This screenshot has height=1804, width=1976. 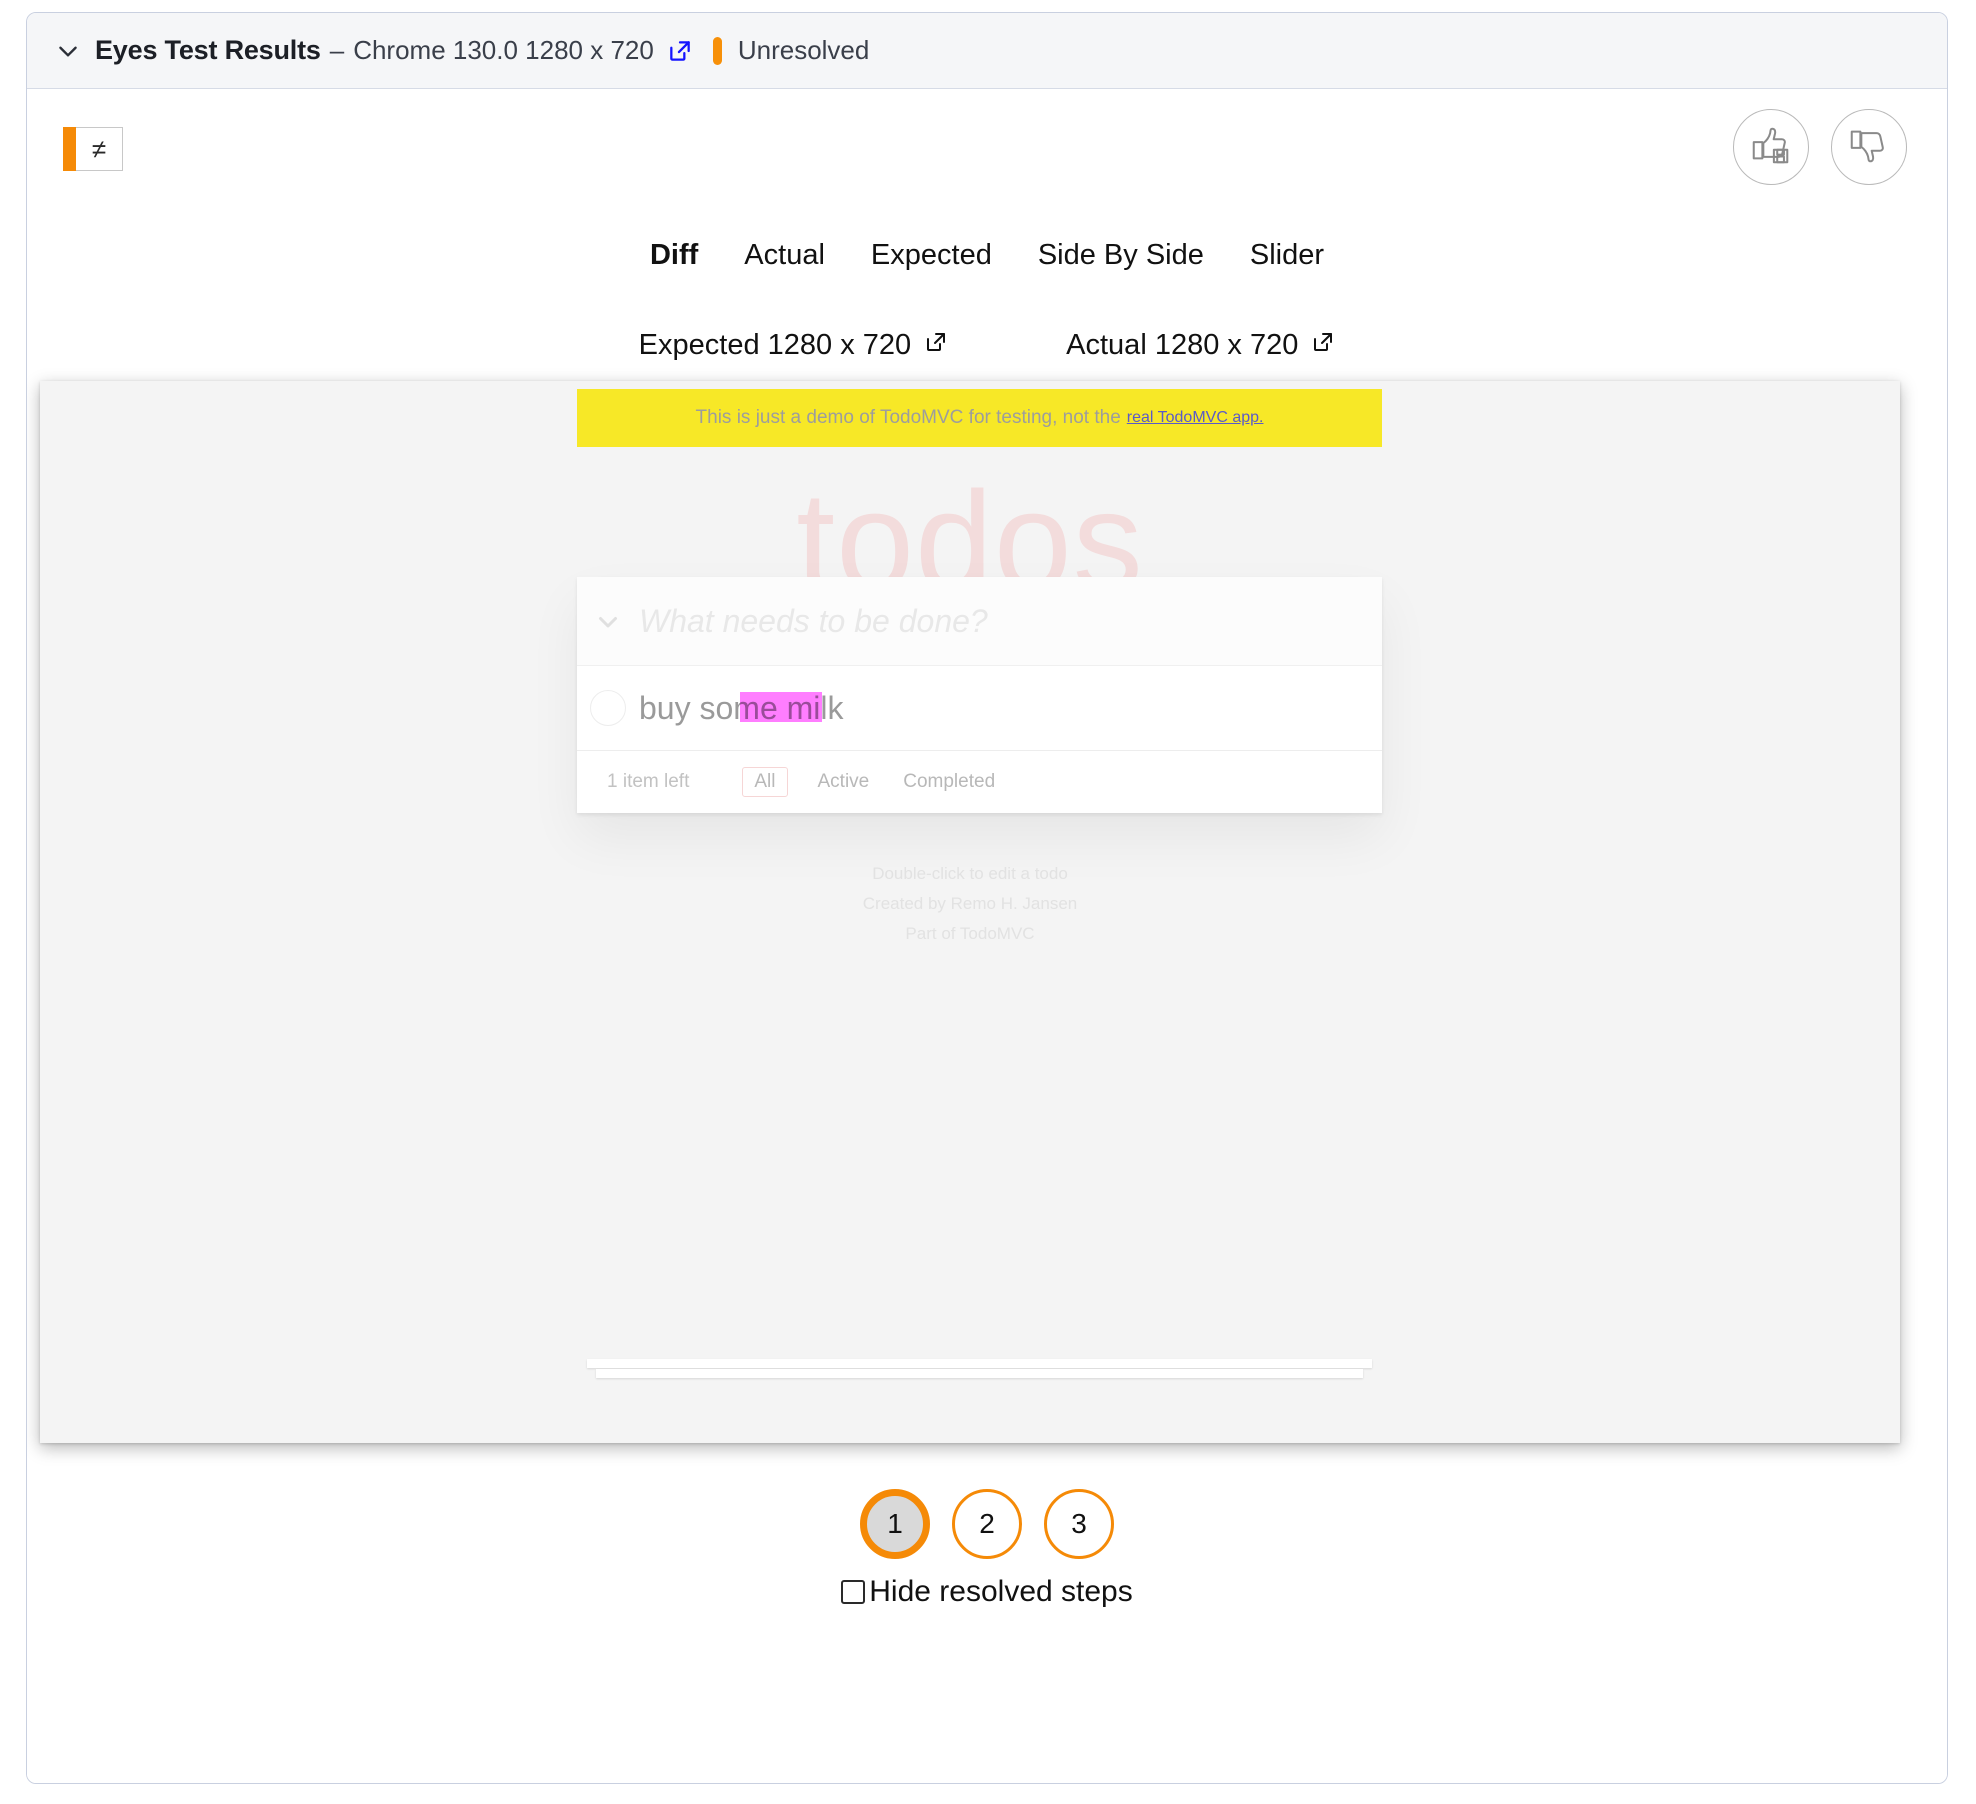 I want to click on todo-list-item: buy some milk, so click(x=979, y=708).